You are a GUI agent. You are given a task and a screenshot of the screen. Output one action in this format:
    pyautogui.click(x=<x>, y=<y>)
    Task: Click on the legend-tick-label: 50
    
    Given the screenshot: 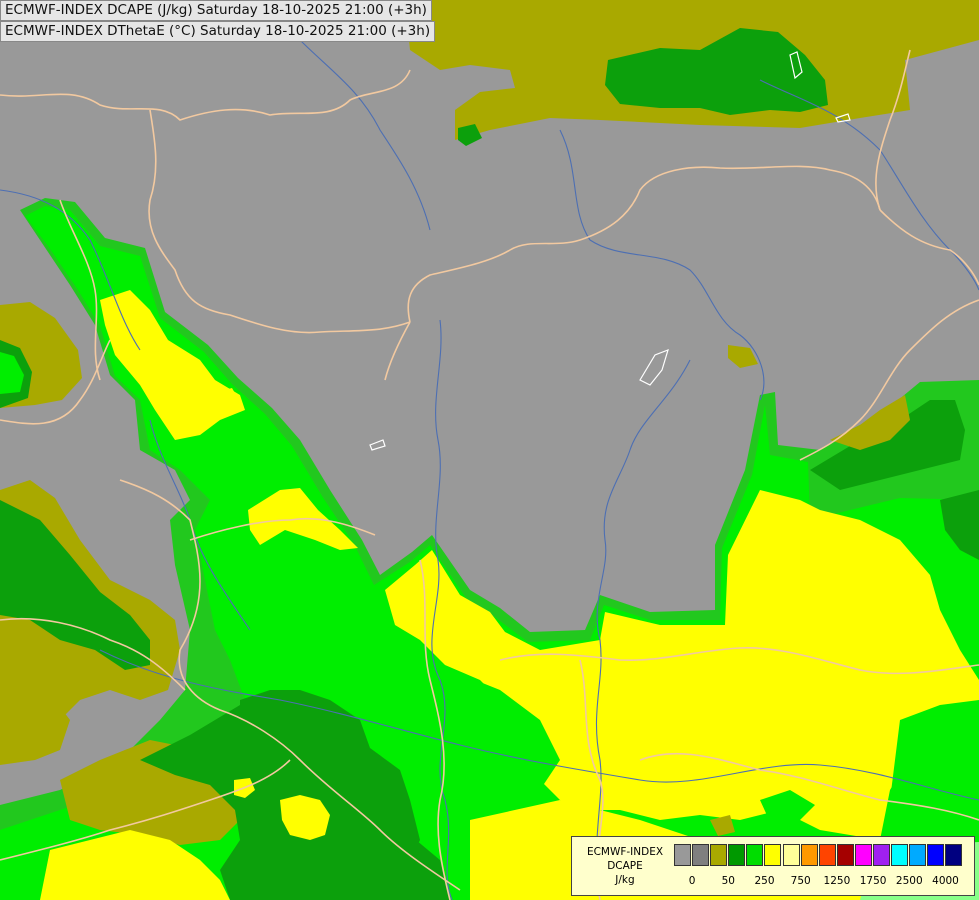 What is the action you would take?
    pyautogui.click(x=728, y=881)
    